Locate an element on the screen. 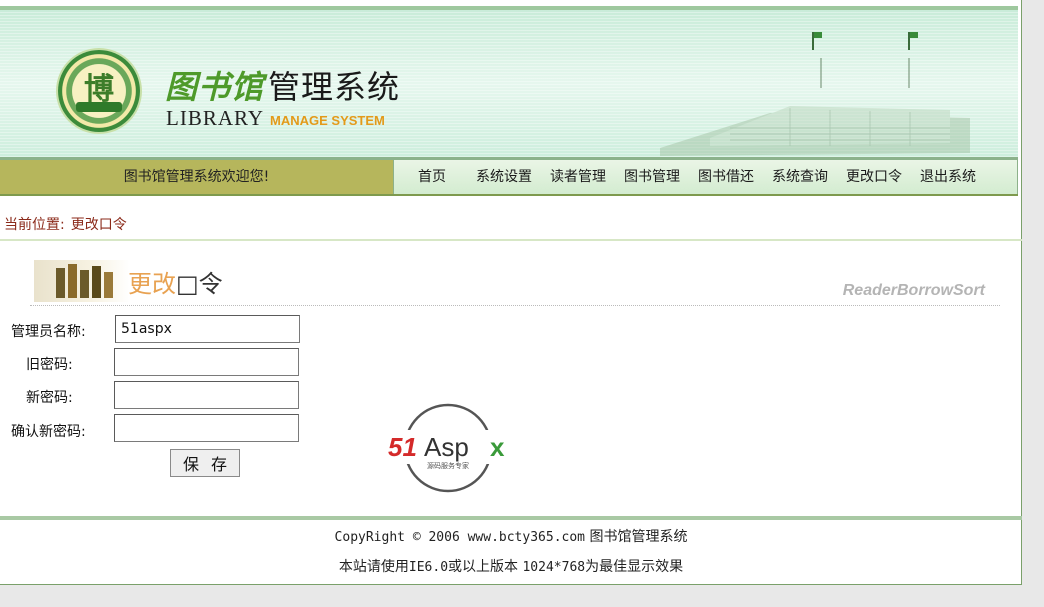  copyright-site-name: 图书馆管理系统 is located at coordinates (638, 537).